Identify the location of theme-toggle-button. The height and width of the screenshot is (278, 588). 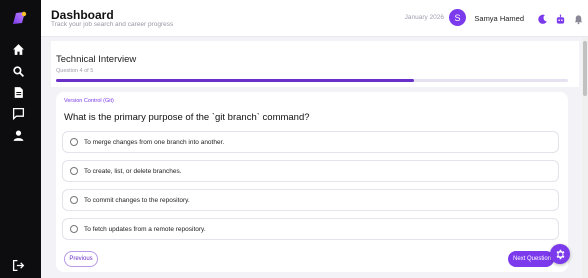
(542, 18).